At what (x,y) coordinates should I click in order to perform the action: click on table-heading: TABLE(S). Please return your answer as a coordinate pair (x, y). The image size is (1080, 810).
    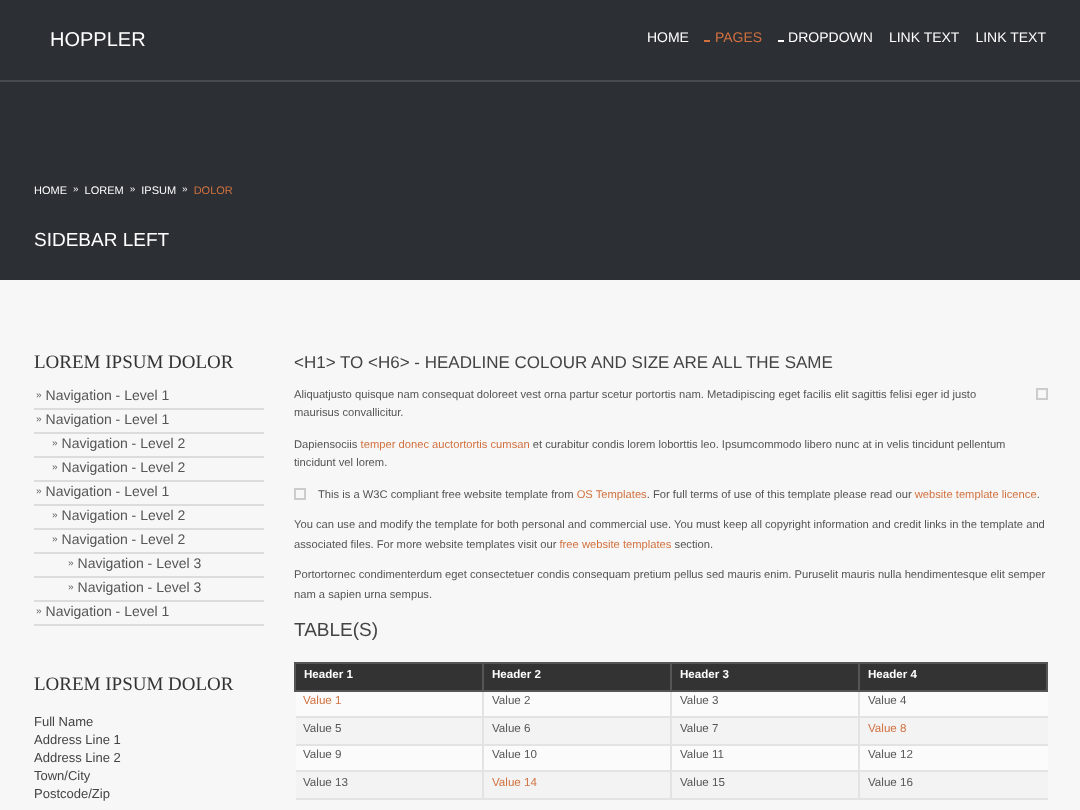
    Looking at the image, I should click on (337, 632).